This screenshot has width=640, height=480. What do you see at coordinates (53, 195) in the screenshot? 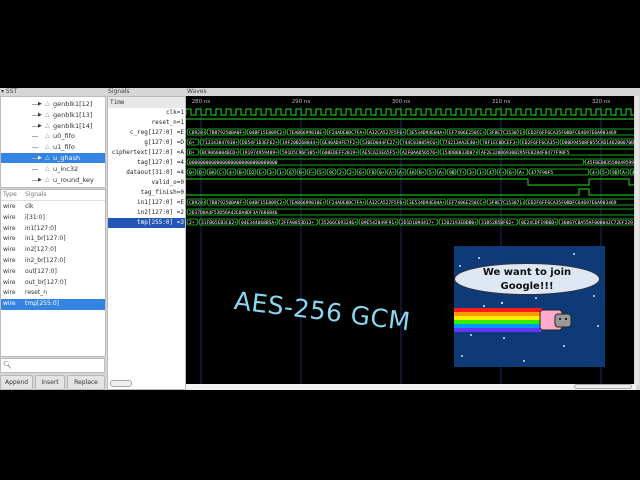
I see `signal-list-header: Type Signals` at bounding box center [53, 195].